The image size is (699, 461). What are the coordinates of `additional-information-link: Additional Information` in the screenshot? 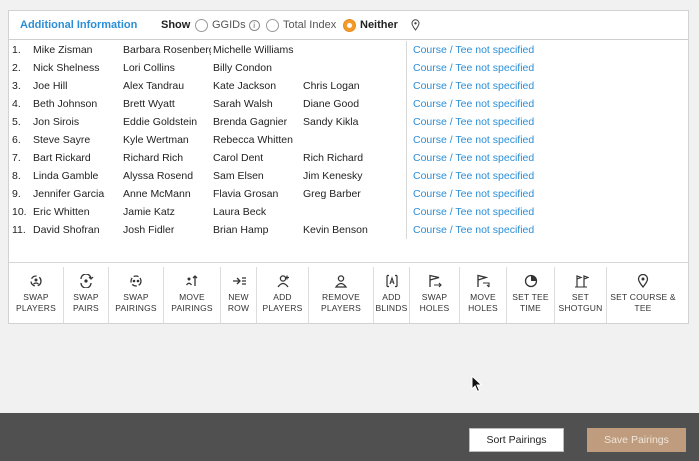 It's located at (78, 25).